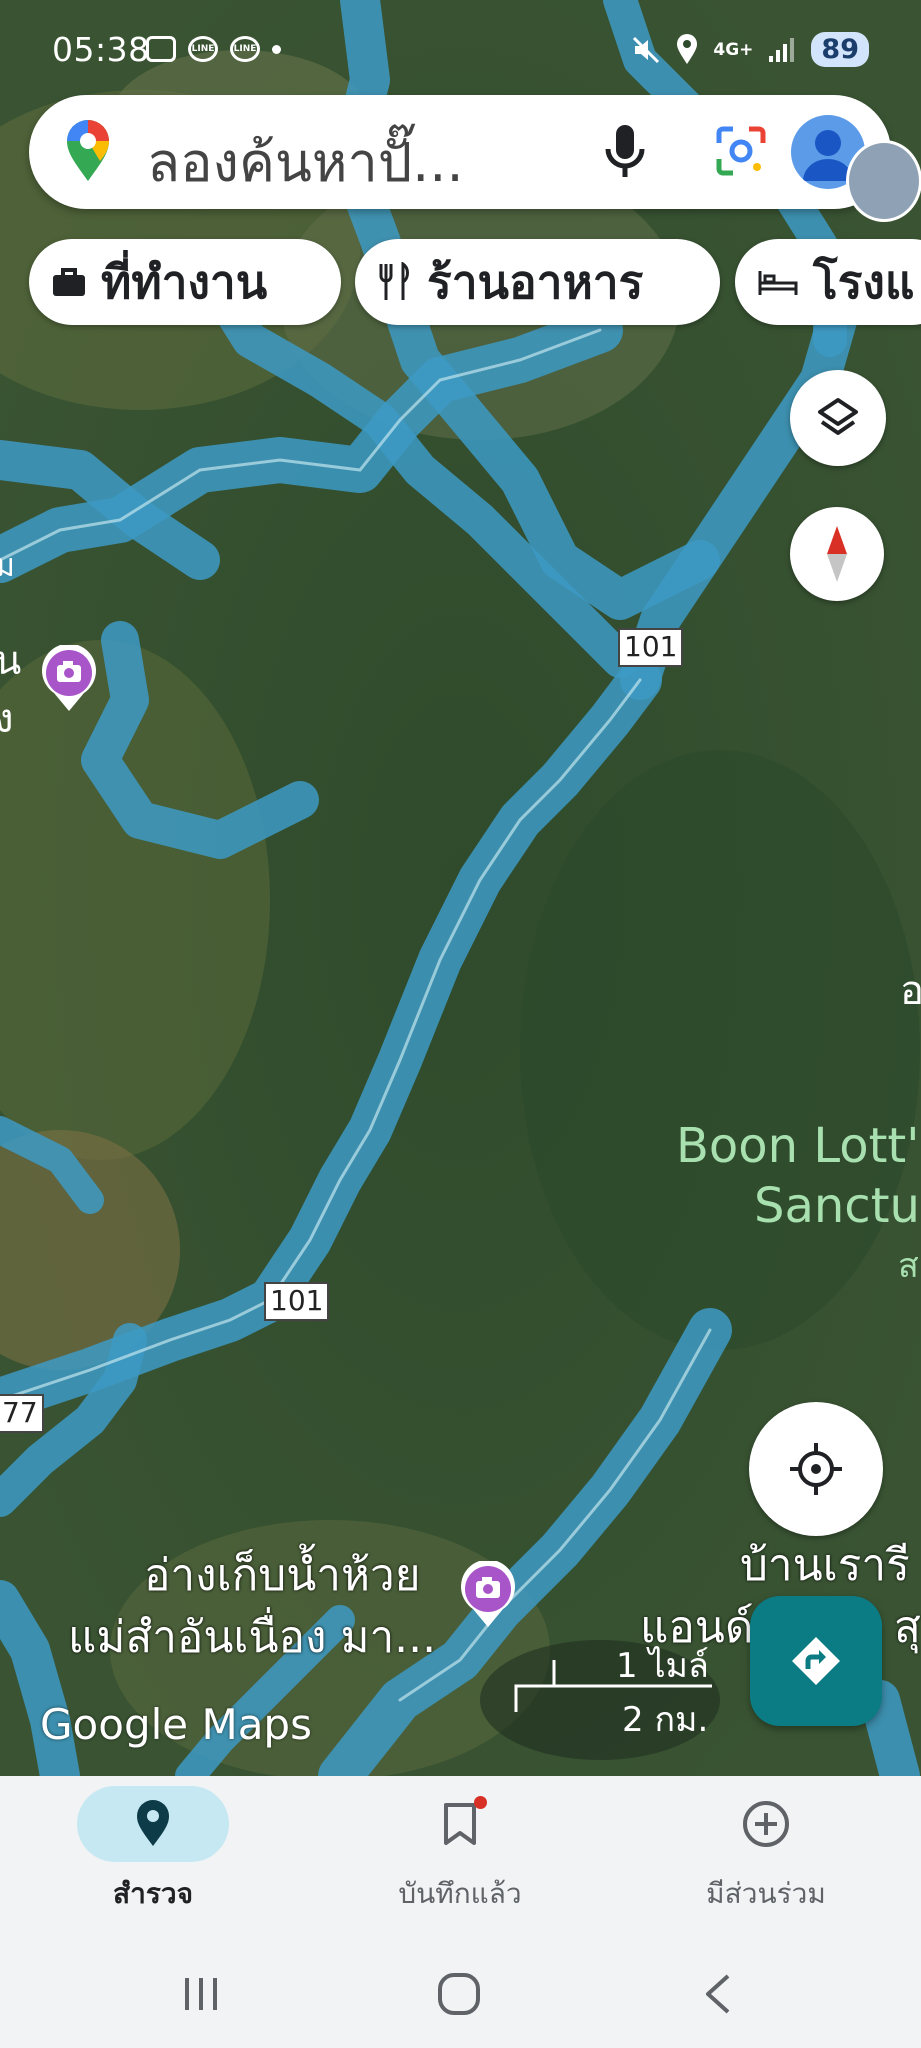 The width and height of the screenshot is (921, 2048). I want to click on add-circle-icon, so click(766, 1824).